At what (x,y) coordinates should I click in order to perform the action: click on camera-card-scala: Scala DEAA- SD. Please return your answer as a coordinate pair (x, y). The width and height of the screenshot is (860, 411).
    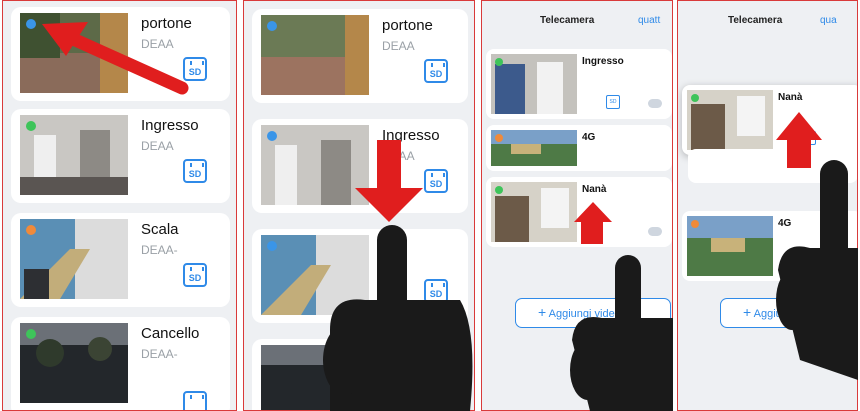
    Looking at the image, I should click on (120, 260).